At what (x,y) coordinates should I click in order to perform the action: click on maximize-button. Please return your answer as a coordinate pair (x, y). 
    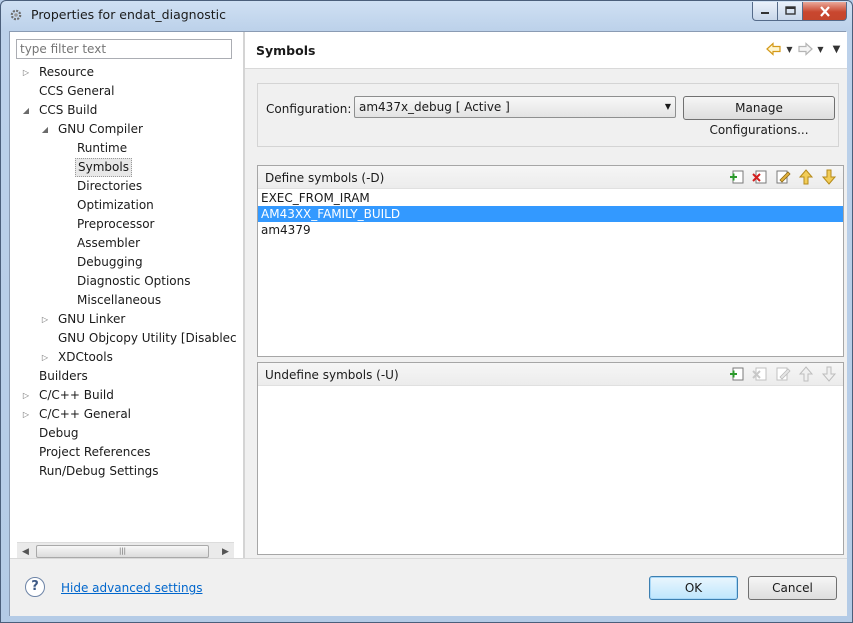
    Looking at the image, I should click on (790, 11).